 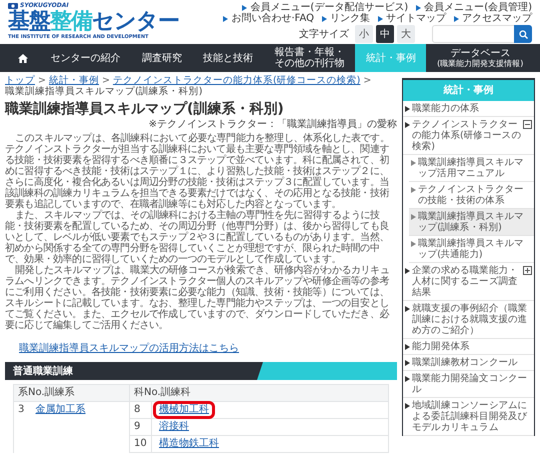 What do you see at coordinates (406, 34) in the screenshot?
I see `font-size-button: 大` at bounding box center [406, 34].